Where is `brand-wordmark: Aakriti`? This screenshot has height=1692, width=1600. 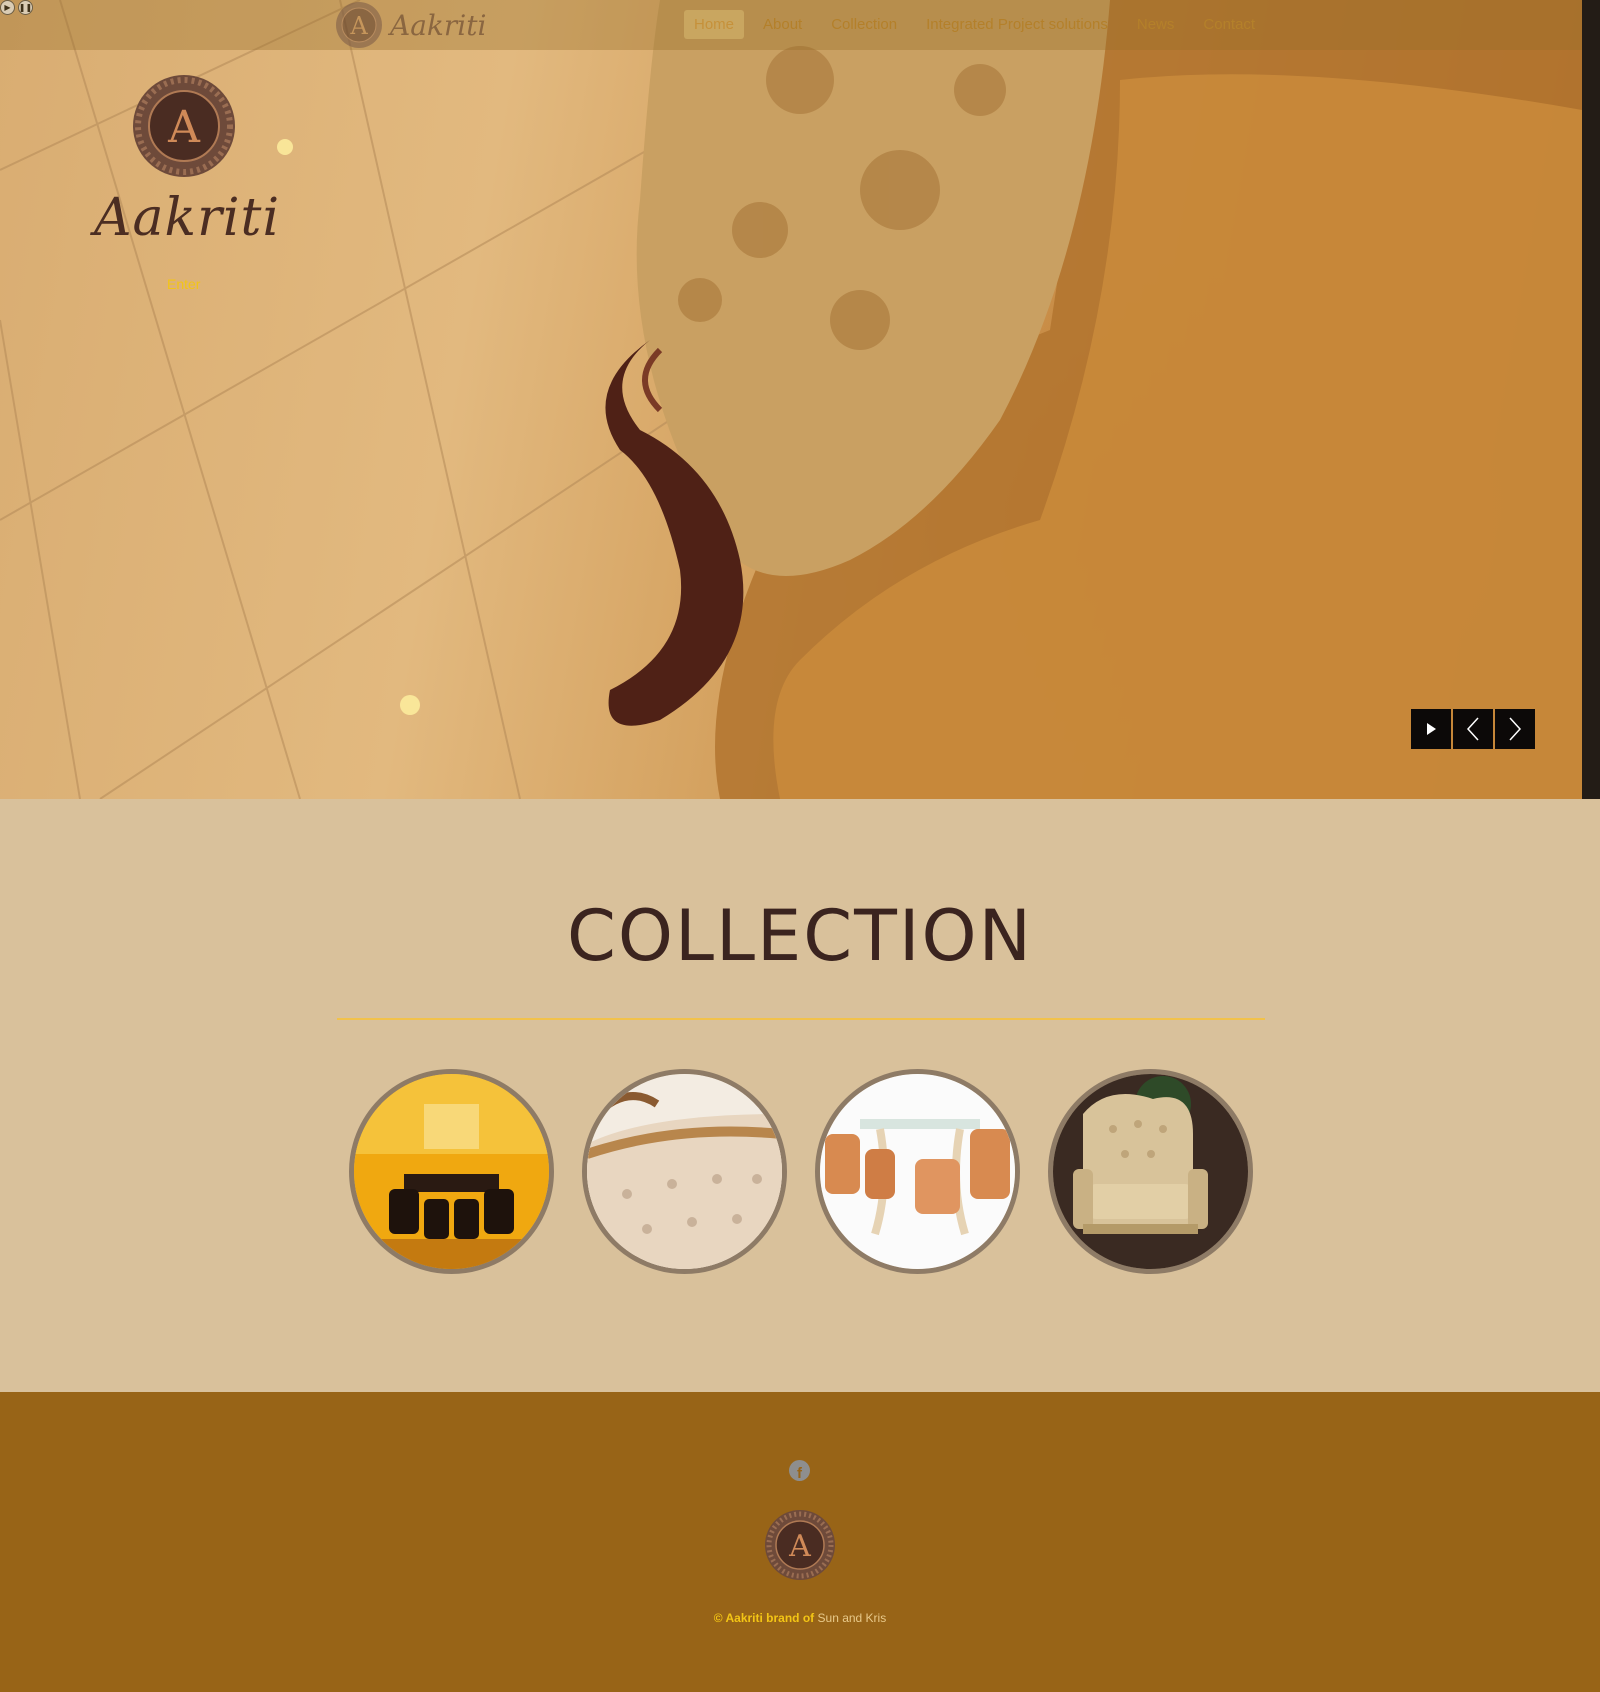 brand-wordmark: Aakriti is located at coordinates (187, 218).